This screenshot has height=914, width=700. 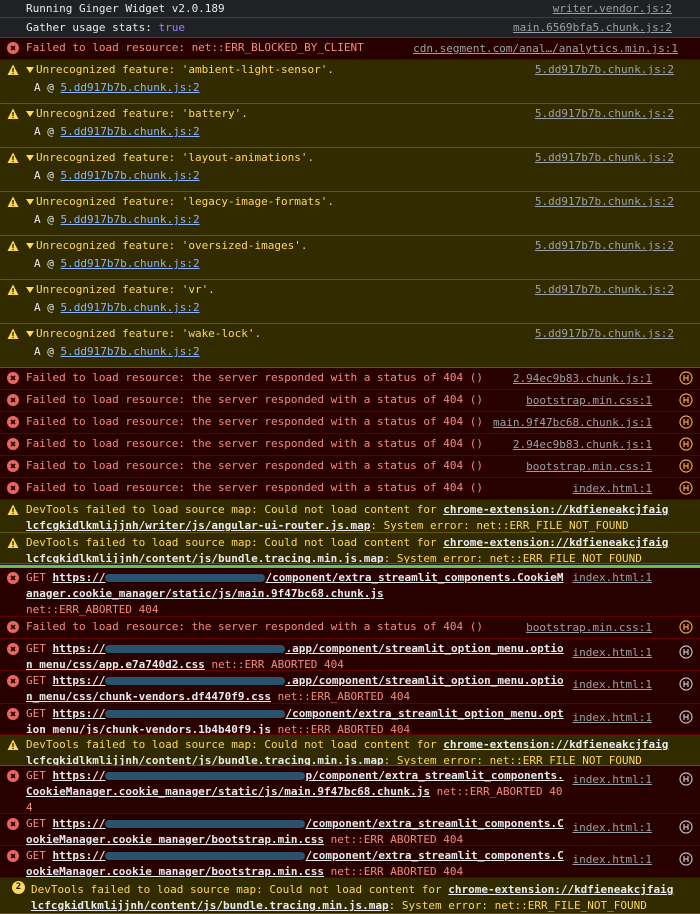 What do you see at coordinates (171, 27) in the screenshot?
I see `boolean-value: true` at bounding box center [171, 27].